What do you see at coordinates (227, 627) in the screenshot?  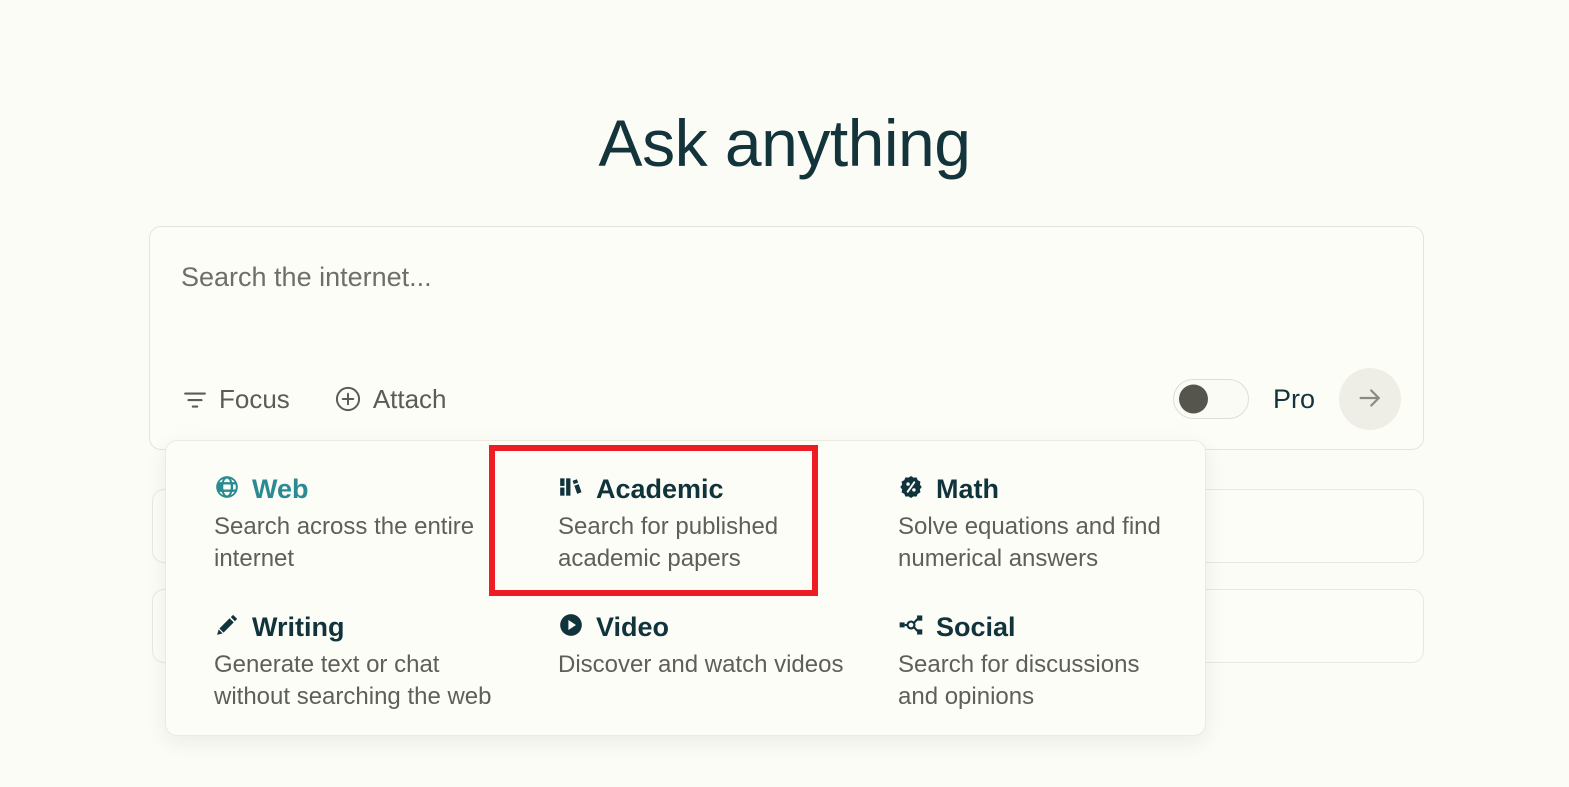 I see `pencil-icon` at bounding box center [227, 627].